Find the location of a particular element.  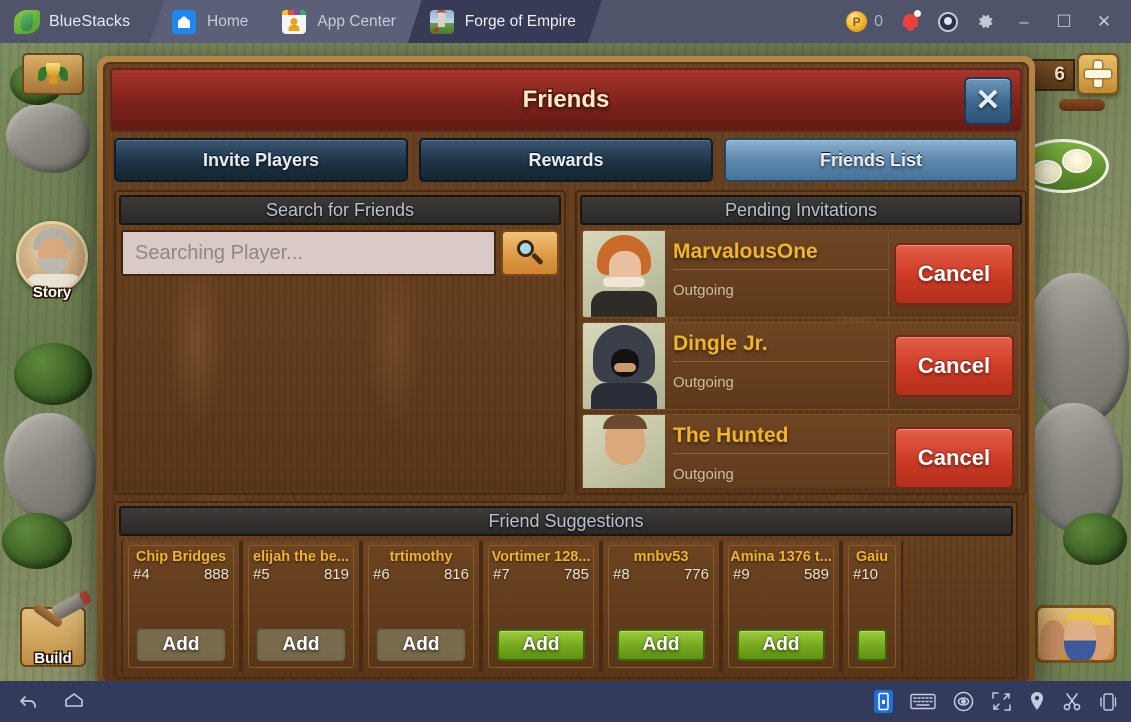

table-row: The Hunted Outgoing Cancel is located at coordinates (801, 451).